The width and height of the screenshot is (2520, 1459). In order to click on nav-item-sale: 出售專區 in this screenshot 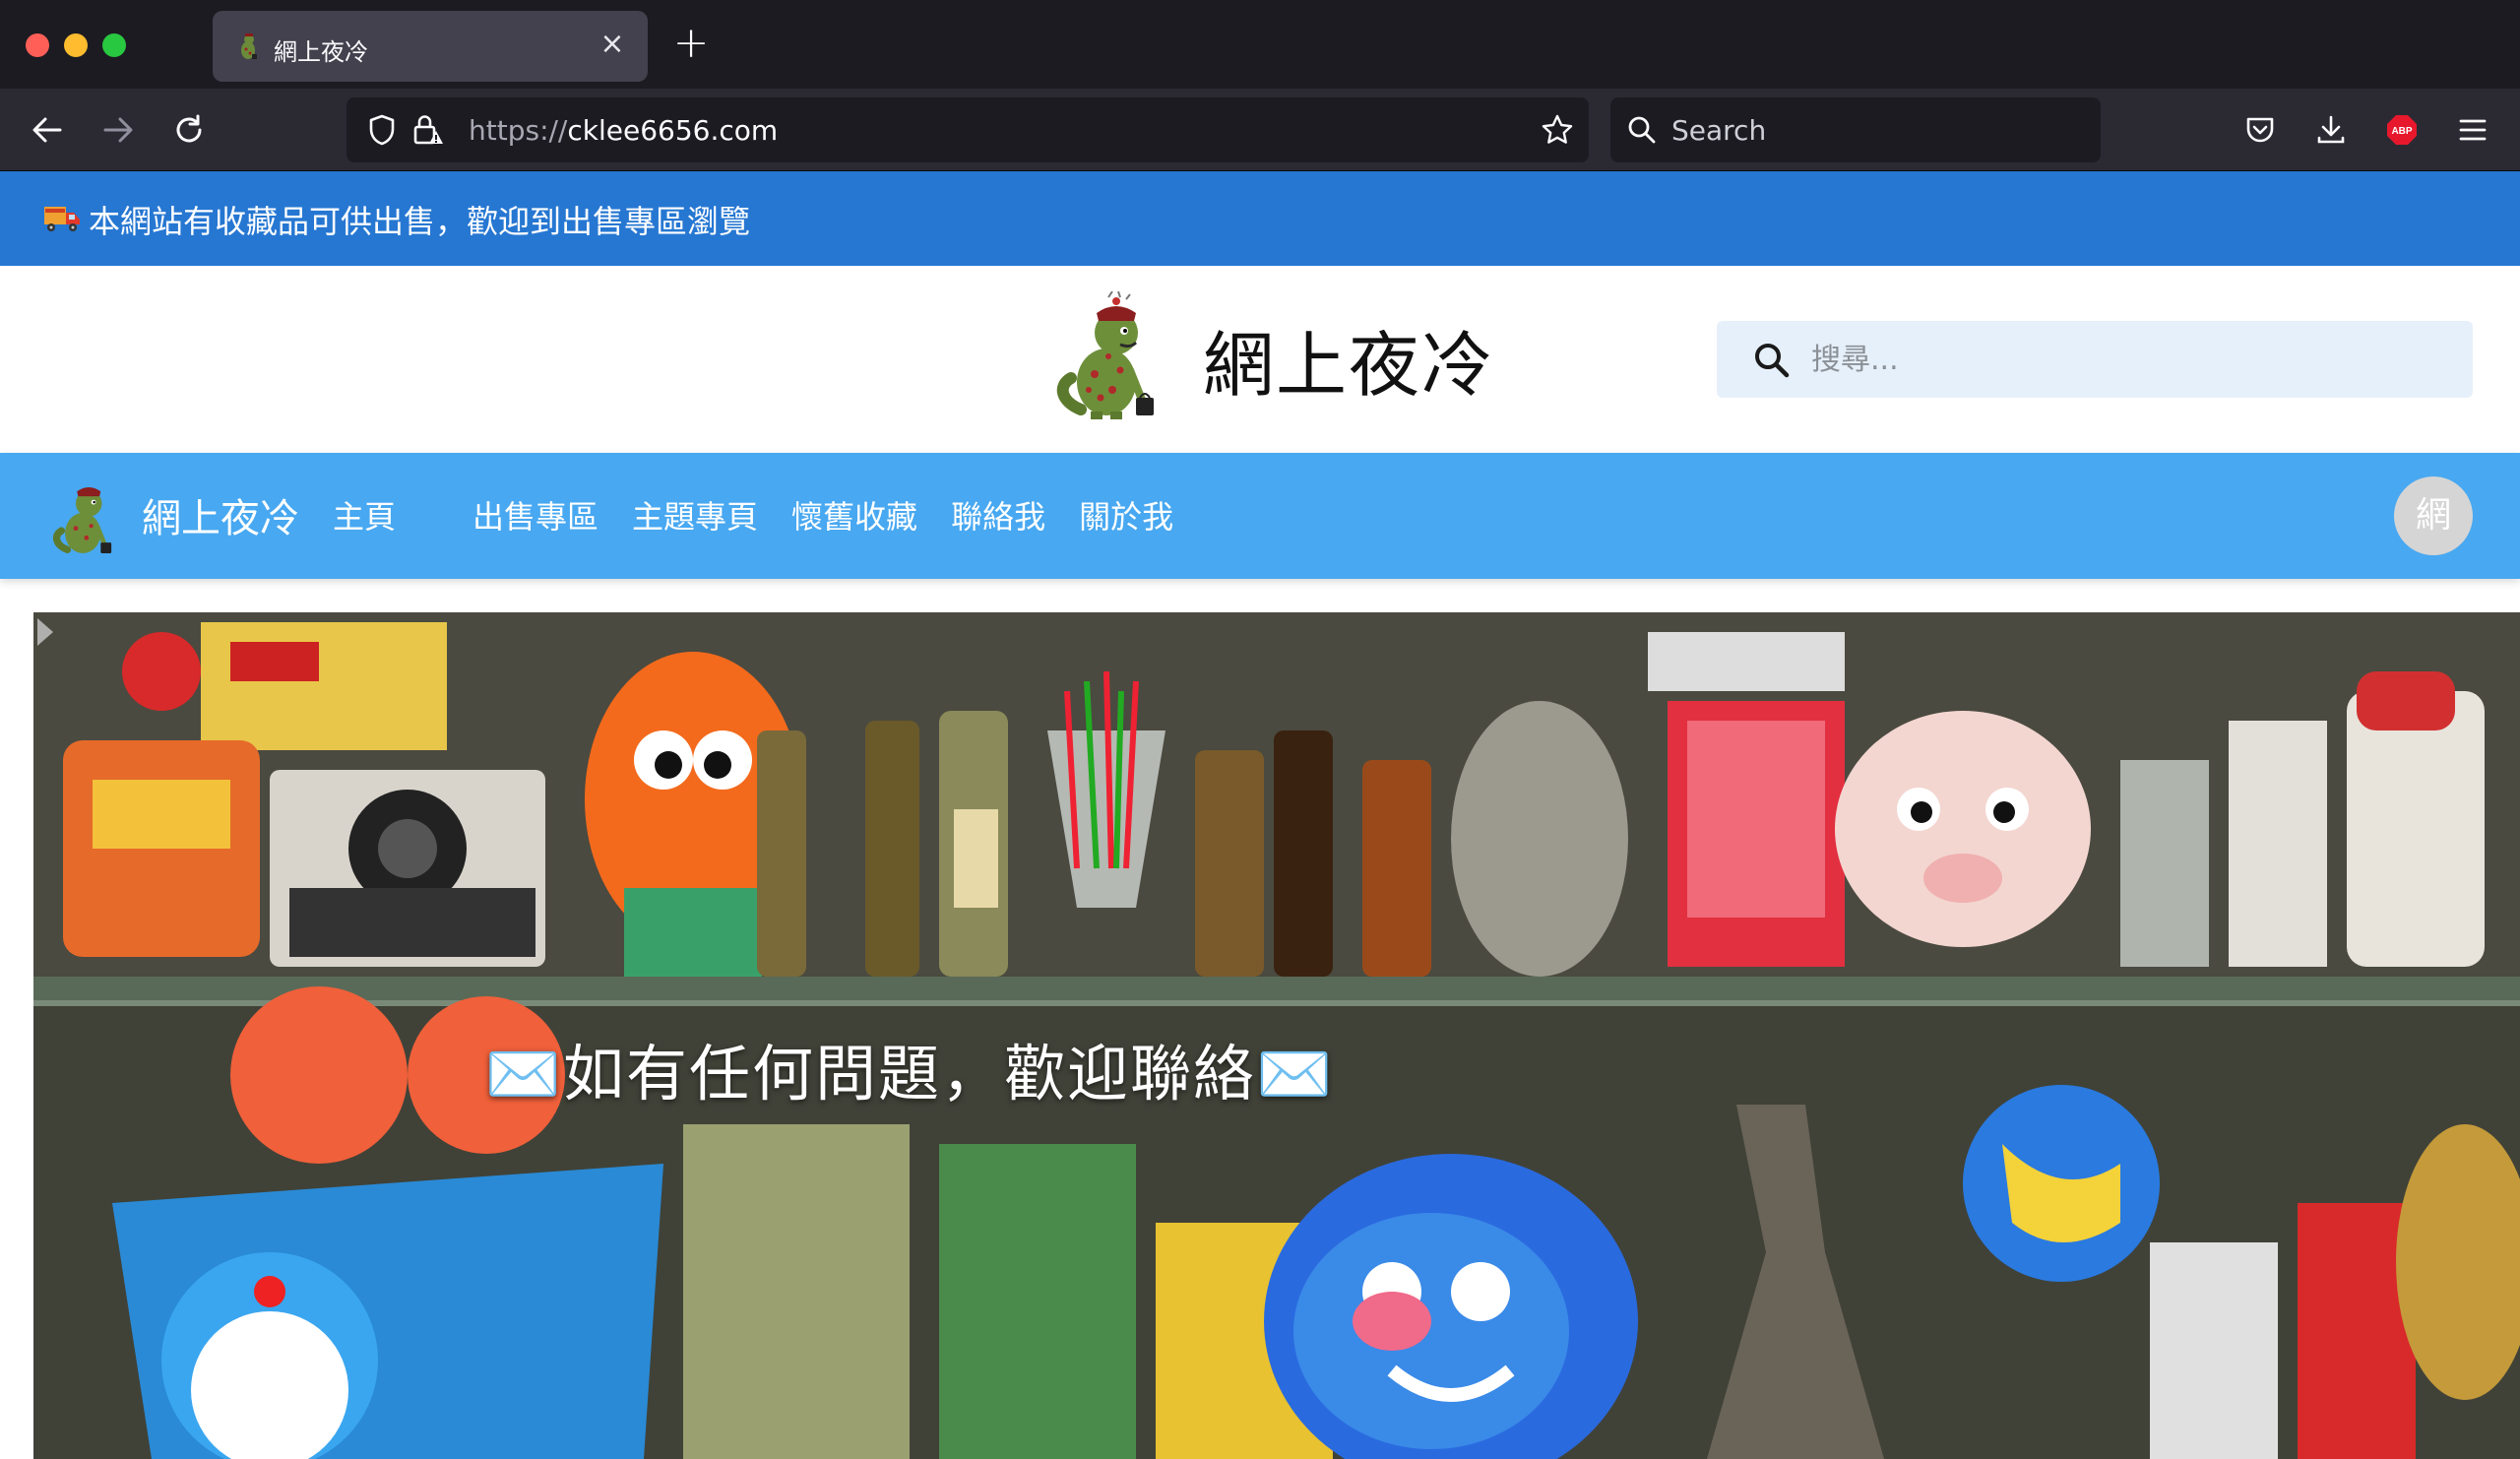, I will do `click(535, 515)`.